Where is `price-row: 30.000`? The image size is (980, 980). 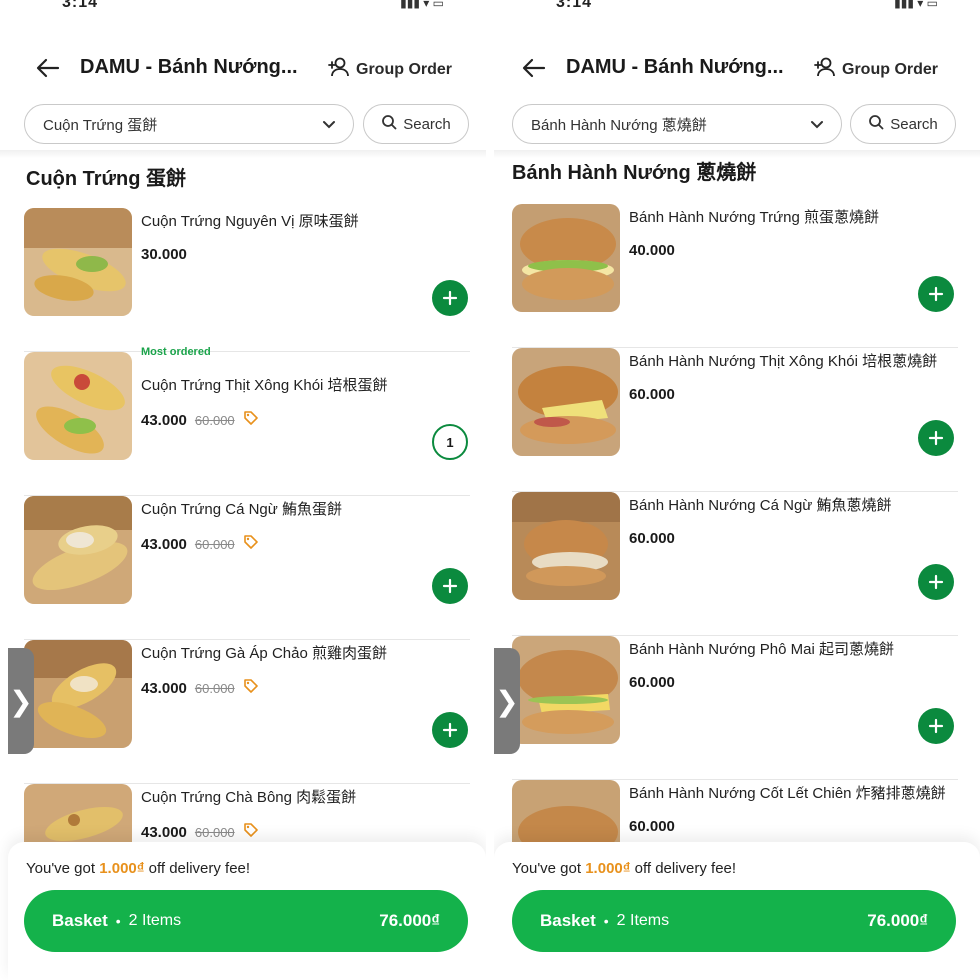
price-row: 30.000 is located at coordinates (164, 254).